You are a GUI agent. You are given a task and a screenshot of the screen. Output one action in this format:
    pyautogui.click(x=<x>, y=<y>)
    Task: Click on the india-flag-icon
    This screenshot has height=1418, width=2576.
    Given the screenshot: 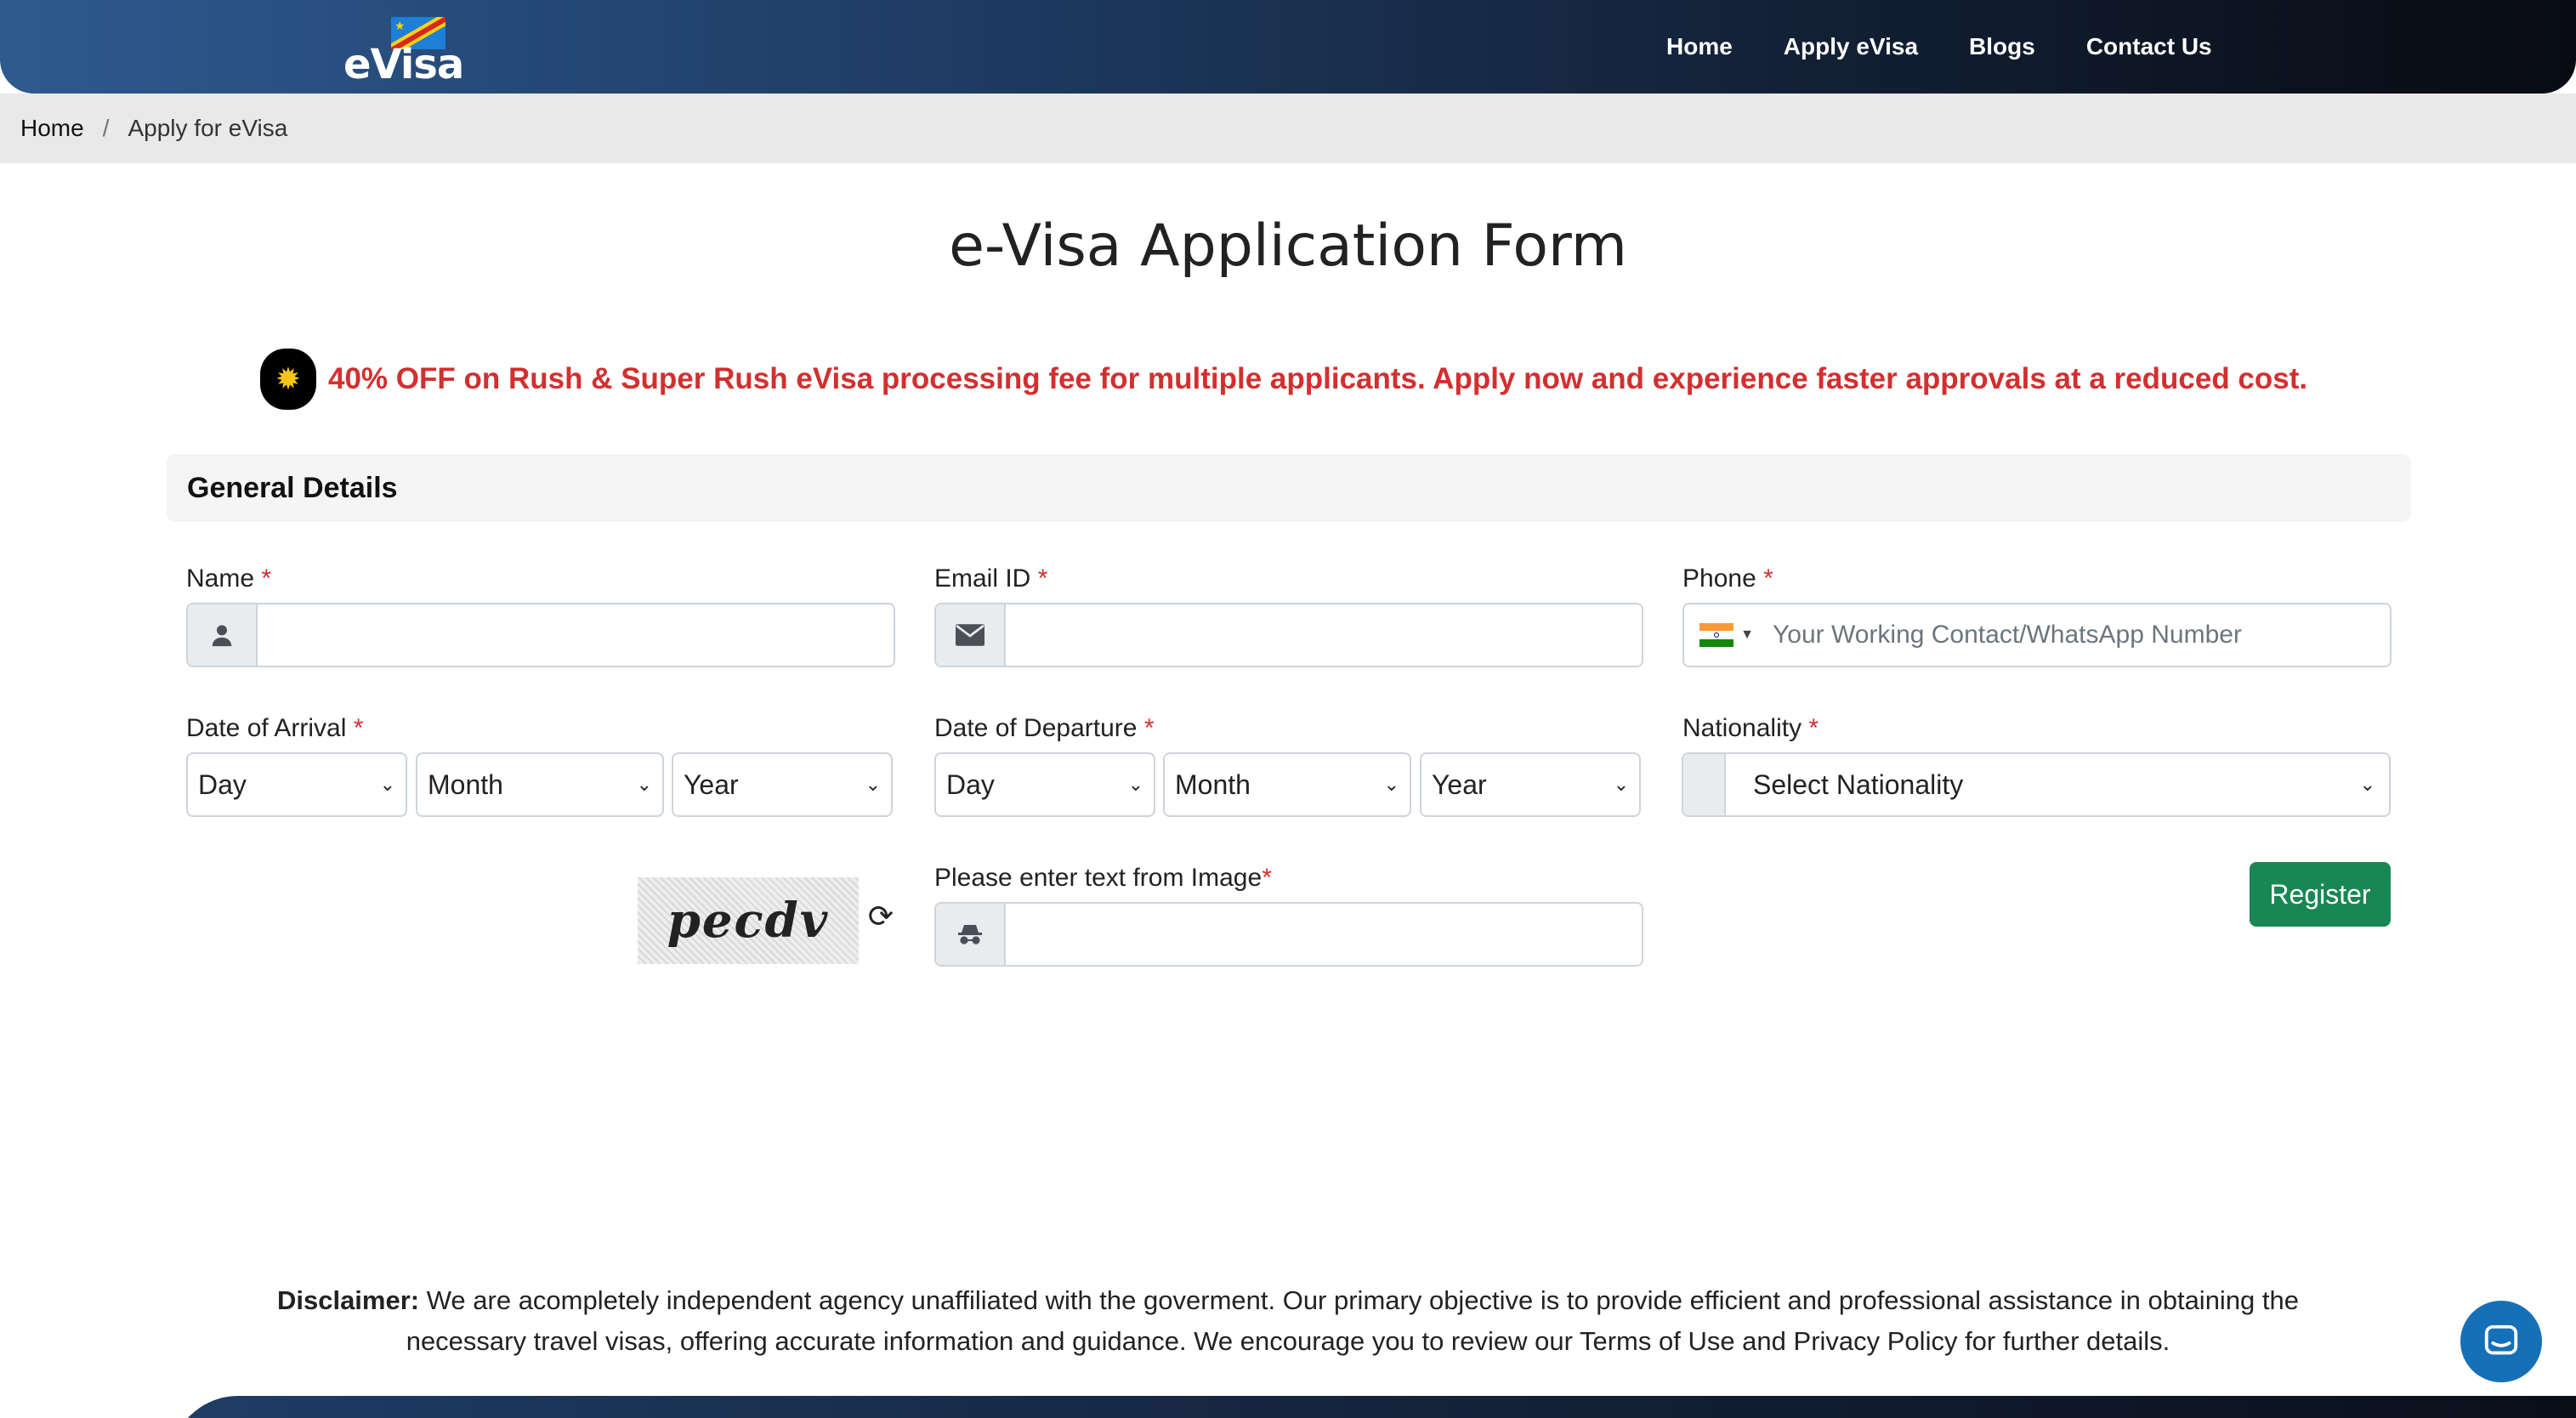 What is the action you would take?
    pyautogui.click(x=1717, y=635)
    